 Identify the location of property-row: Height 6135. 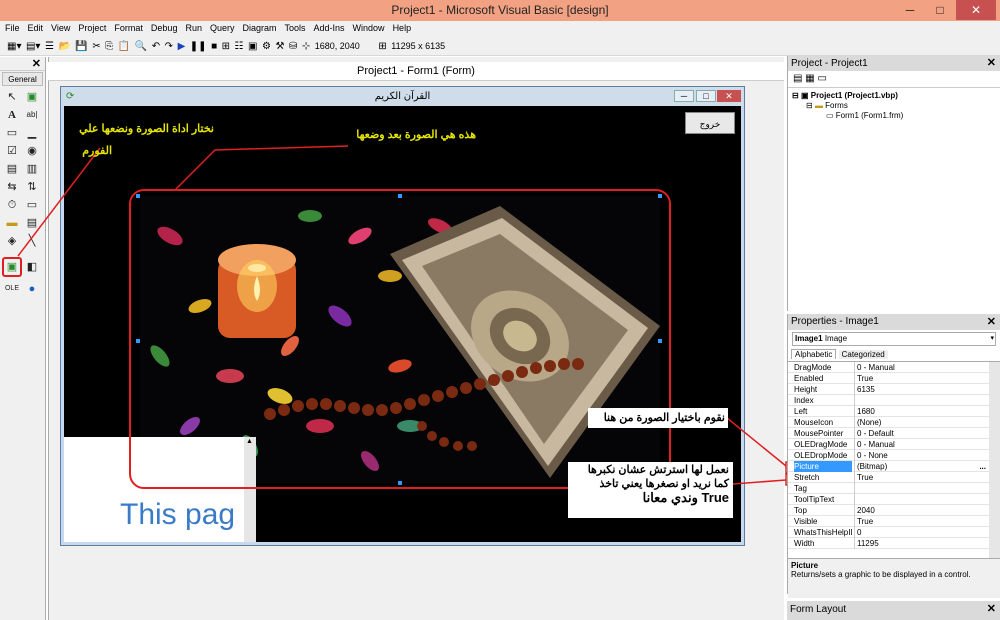
(894, 389).